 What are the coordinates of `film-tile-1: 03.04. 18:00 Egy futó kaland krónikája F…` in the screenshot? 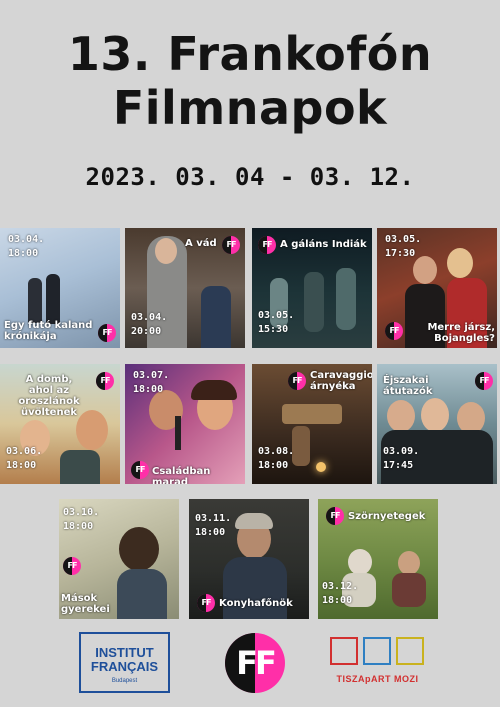 It's located at (60, 288).